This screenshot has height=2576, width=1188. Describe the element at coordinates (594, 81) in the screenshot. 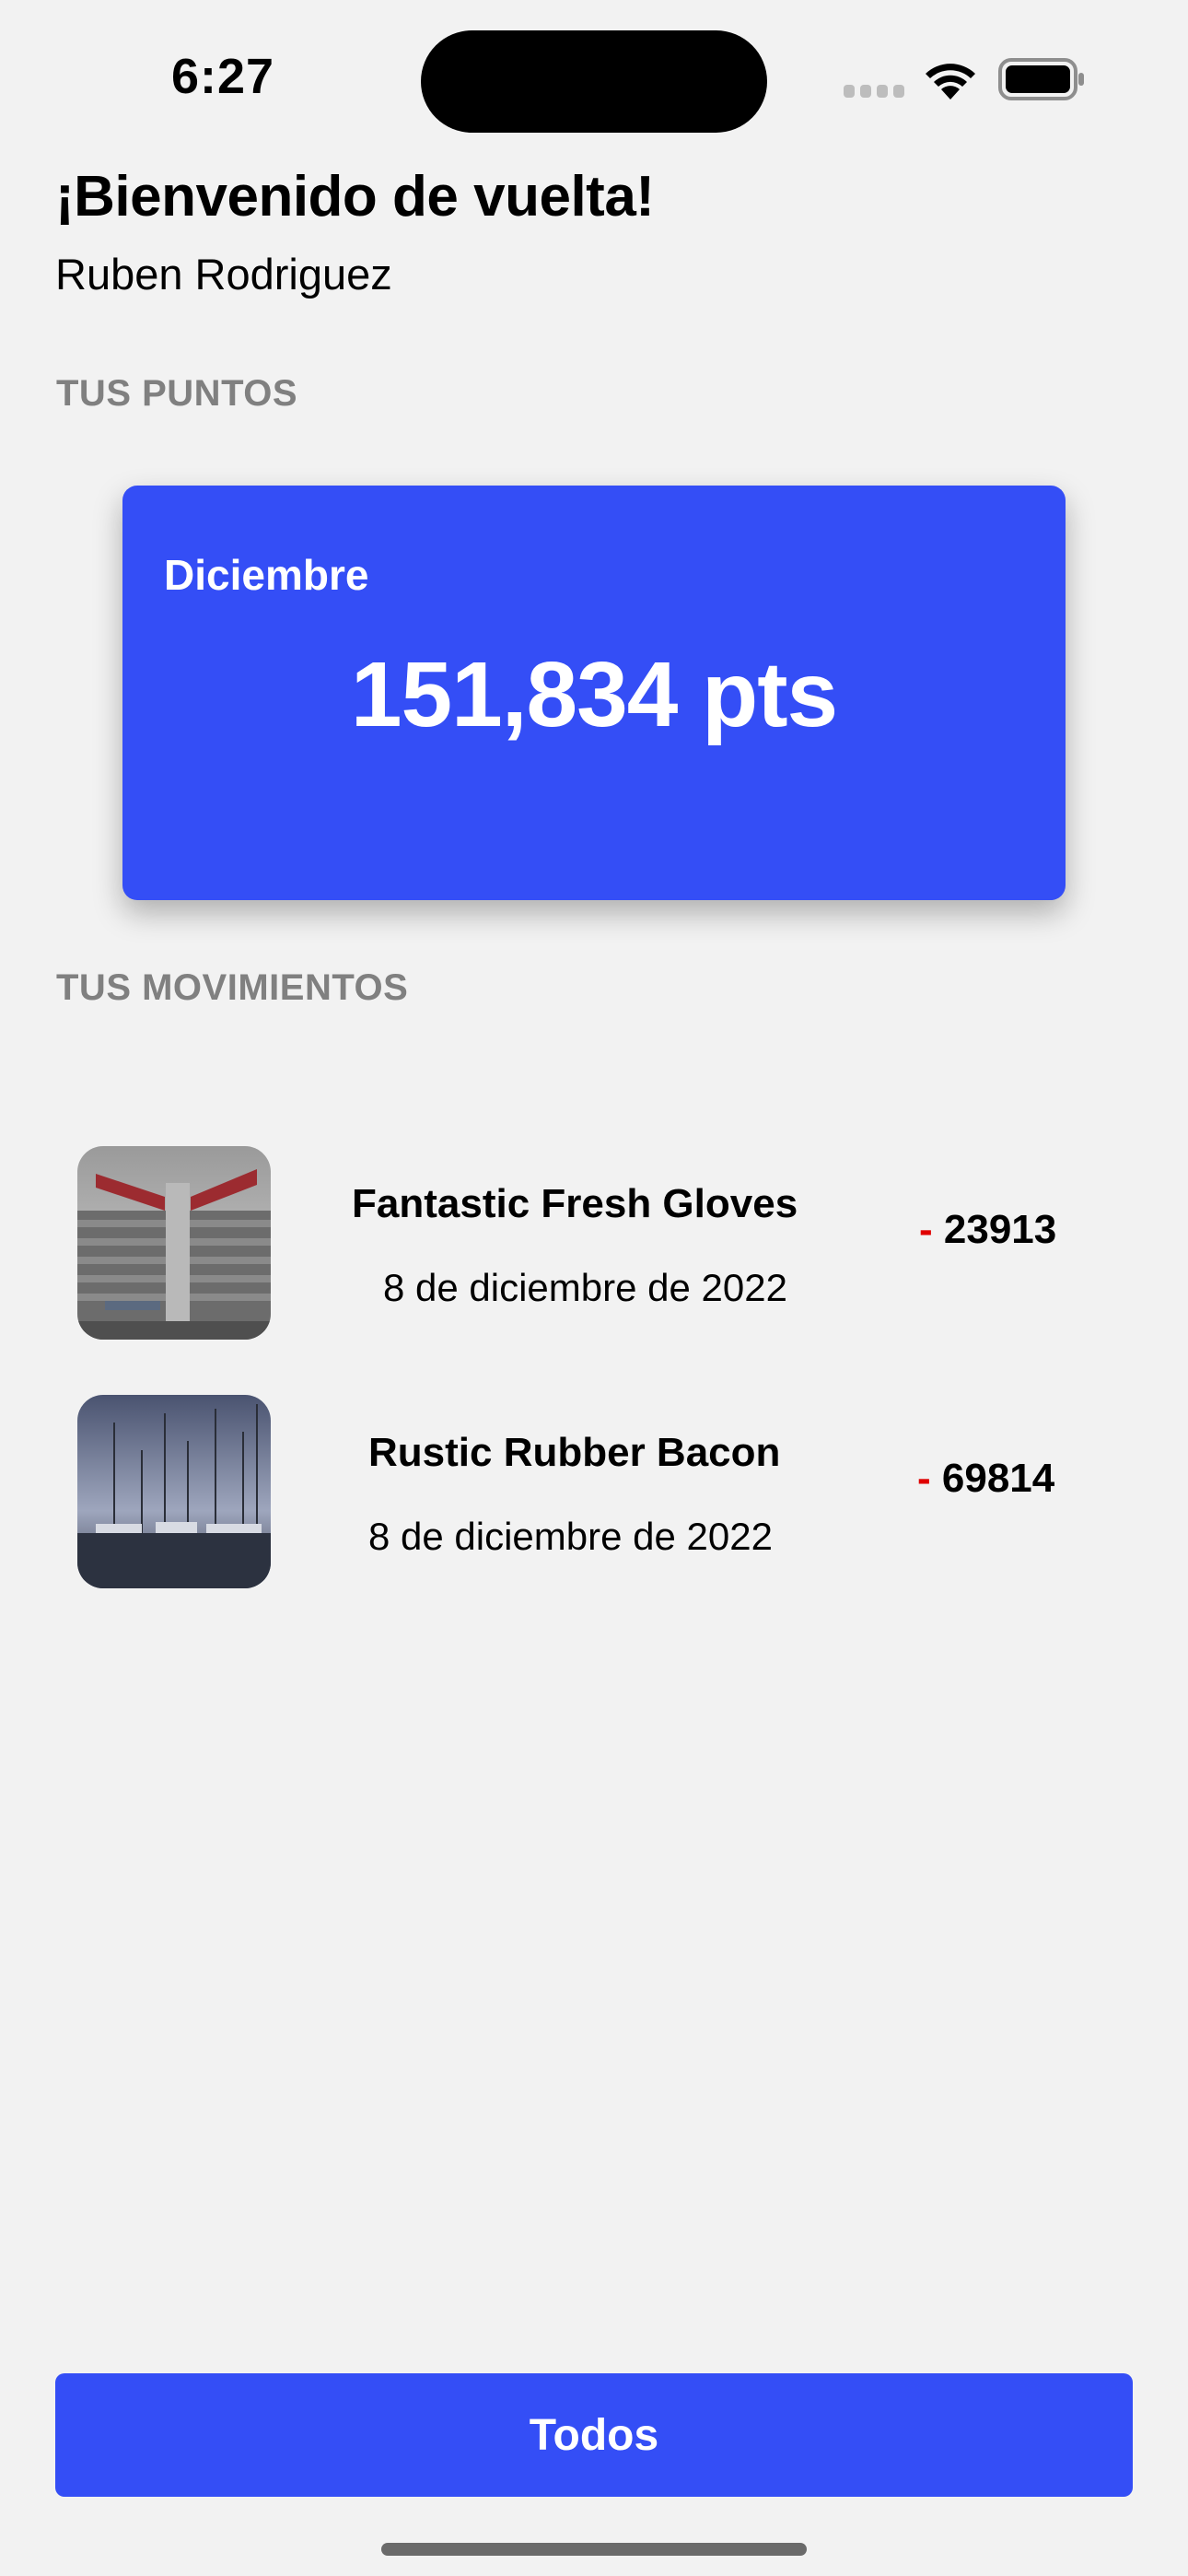

I see `dynamic-island` at that location.